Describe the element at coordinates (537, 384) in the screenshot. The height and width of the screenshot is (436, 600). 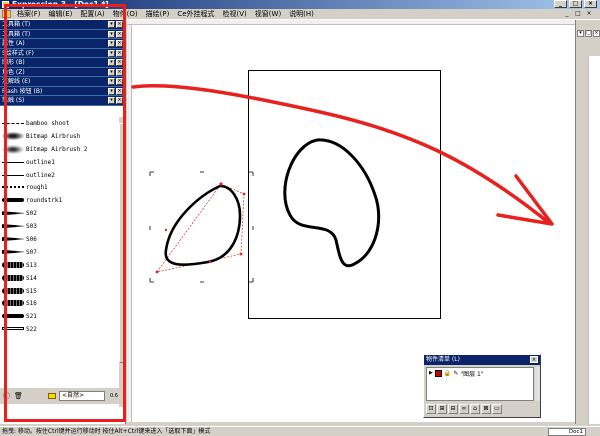
I see `object-list-scrollbar` at that location.